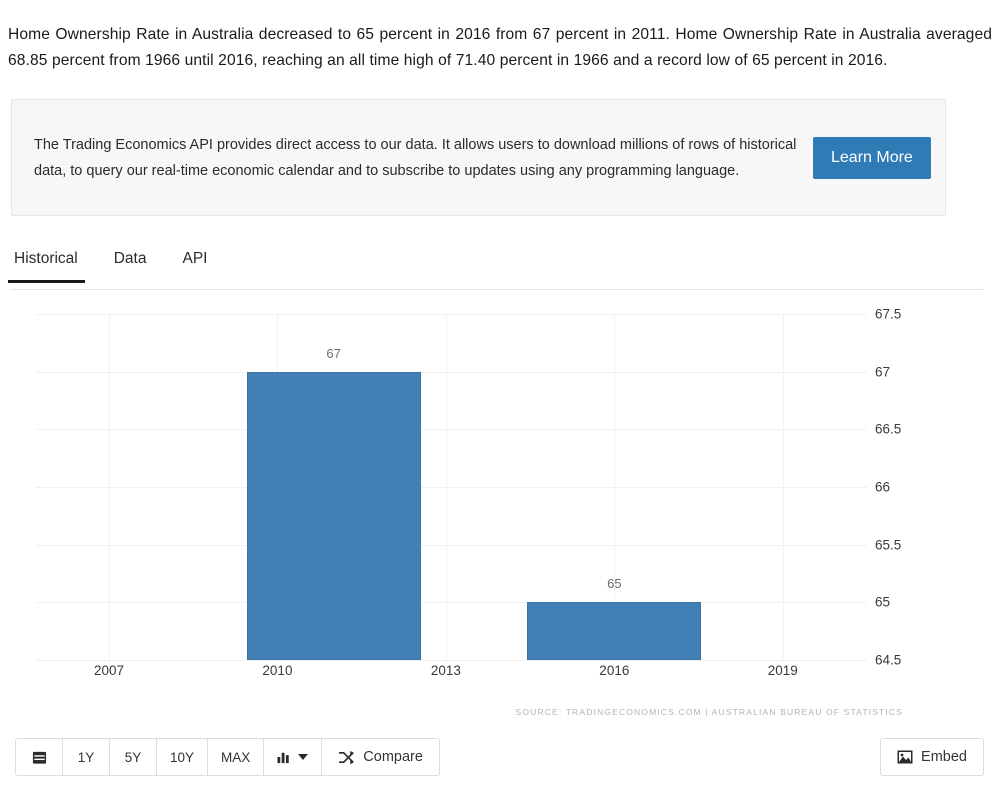 Image resolution: width=1000 pixels, height=802 pixels. I want to click on chart-type-dropdown-button, so click(293, 757).